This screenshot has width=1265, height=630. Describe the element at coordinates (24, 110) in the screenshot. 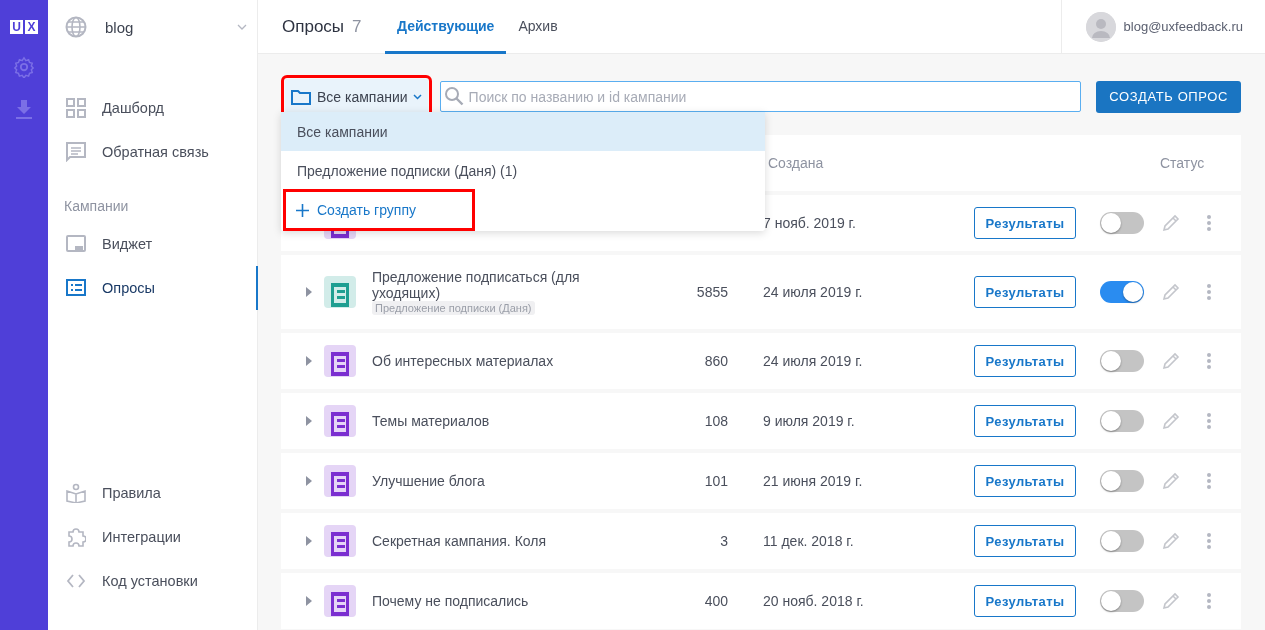

I see `download-icon` at that location.